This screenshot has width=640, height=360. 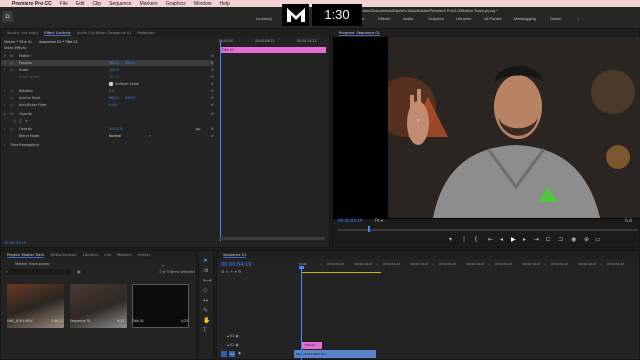 I want to click on blend-mode-select: Normal, so click(x=115, y=136).